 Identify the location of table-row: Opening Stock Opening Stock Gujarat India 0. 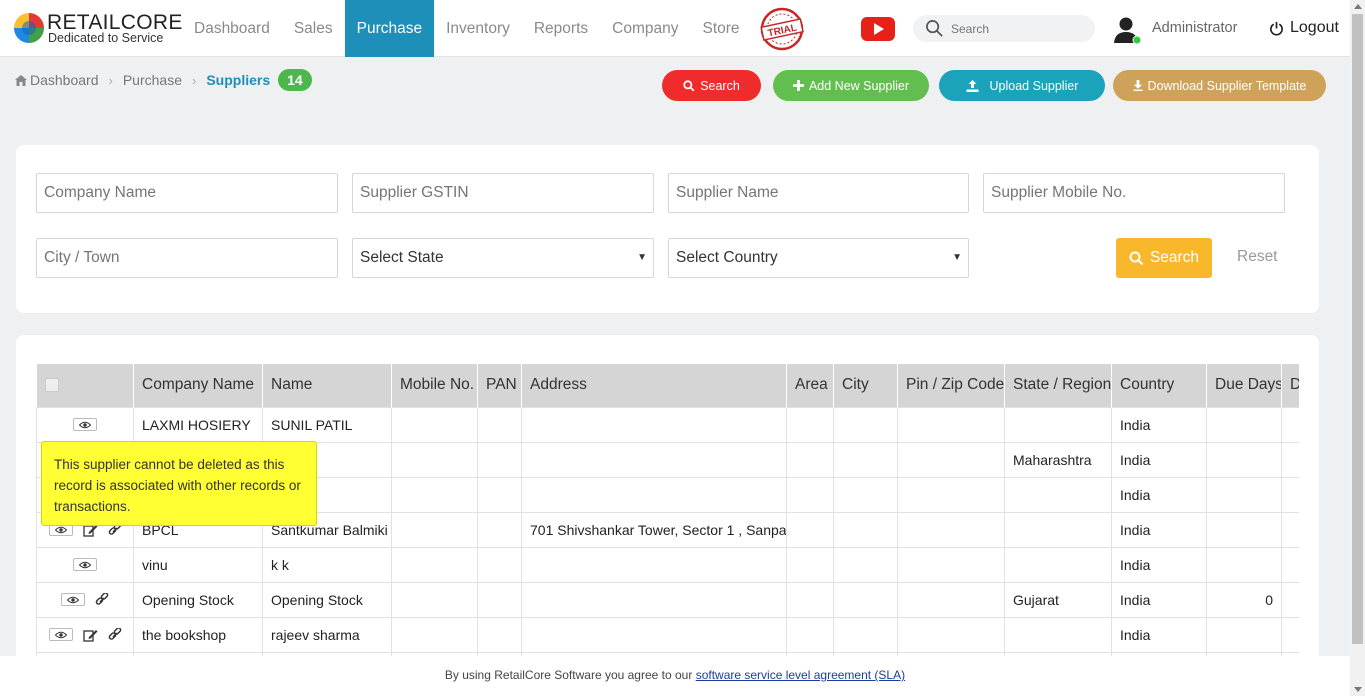
(667, 599).